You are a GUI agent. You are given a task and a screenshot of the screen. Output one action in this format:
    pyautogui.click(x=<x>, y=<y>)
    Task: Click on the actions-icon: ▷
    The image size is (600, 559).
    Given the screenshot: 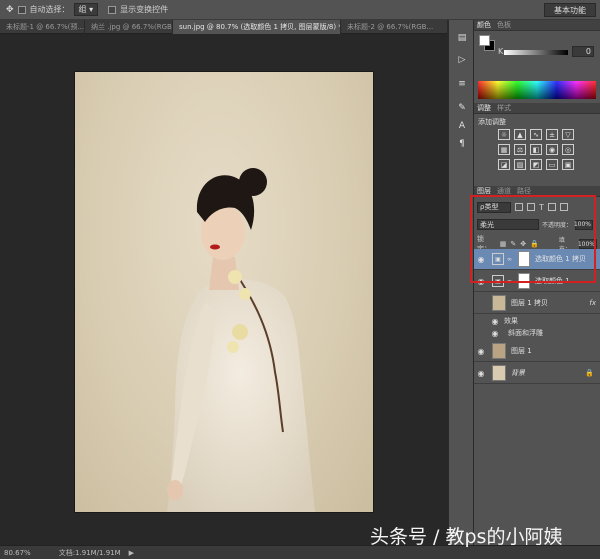 What is the action you would take?
    pyautogui.click(x=462, y=60)
    